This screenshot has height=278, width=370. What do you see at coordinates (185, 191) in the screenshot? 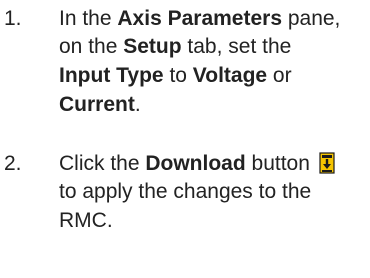
I see `text-run: to apply the changes to the` at bounding box center [185, 191].